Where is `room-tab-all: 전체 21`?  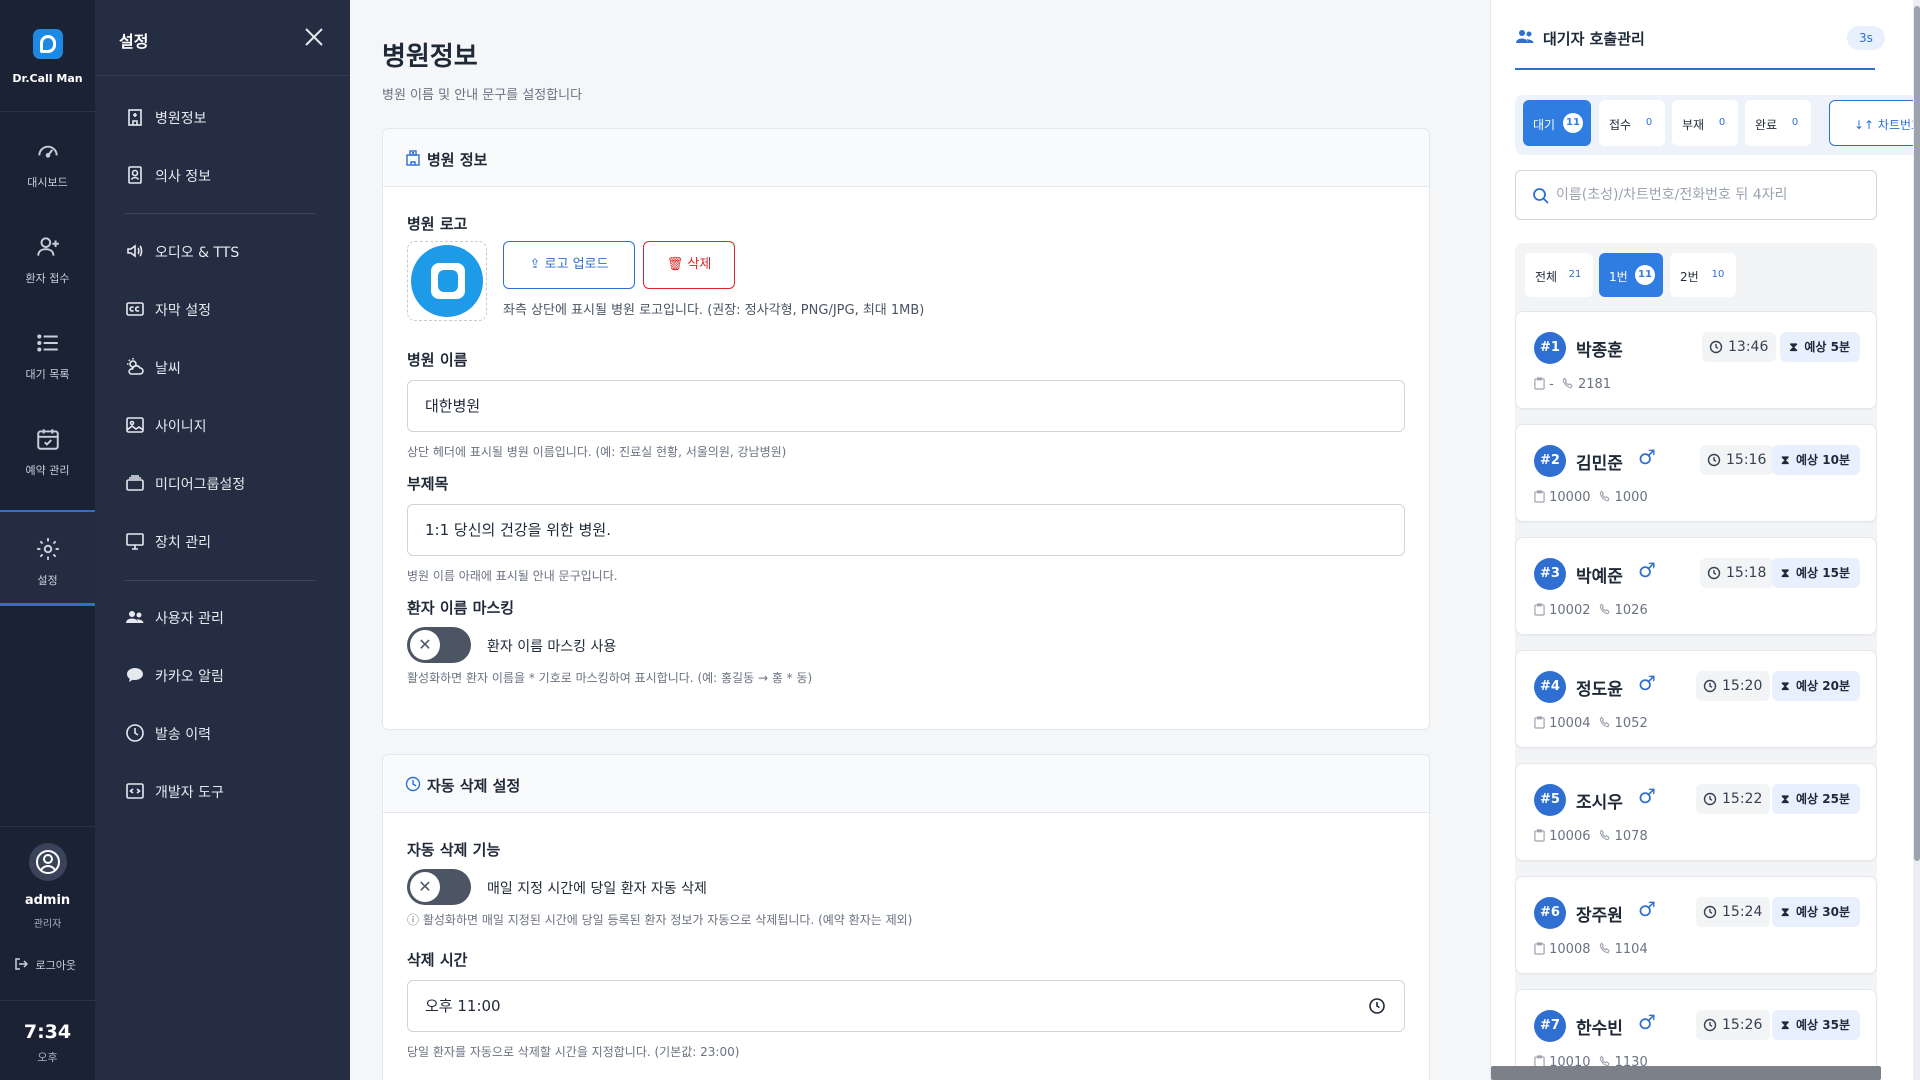 room-tab-all: 전체 21 is located at coordinates (1559, 275).